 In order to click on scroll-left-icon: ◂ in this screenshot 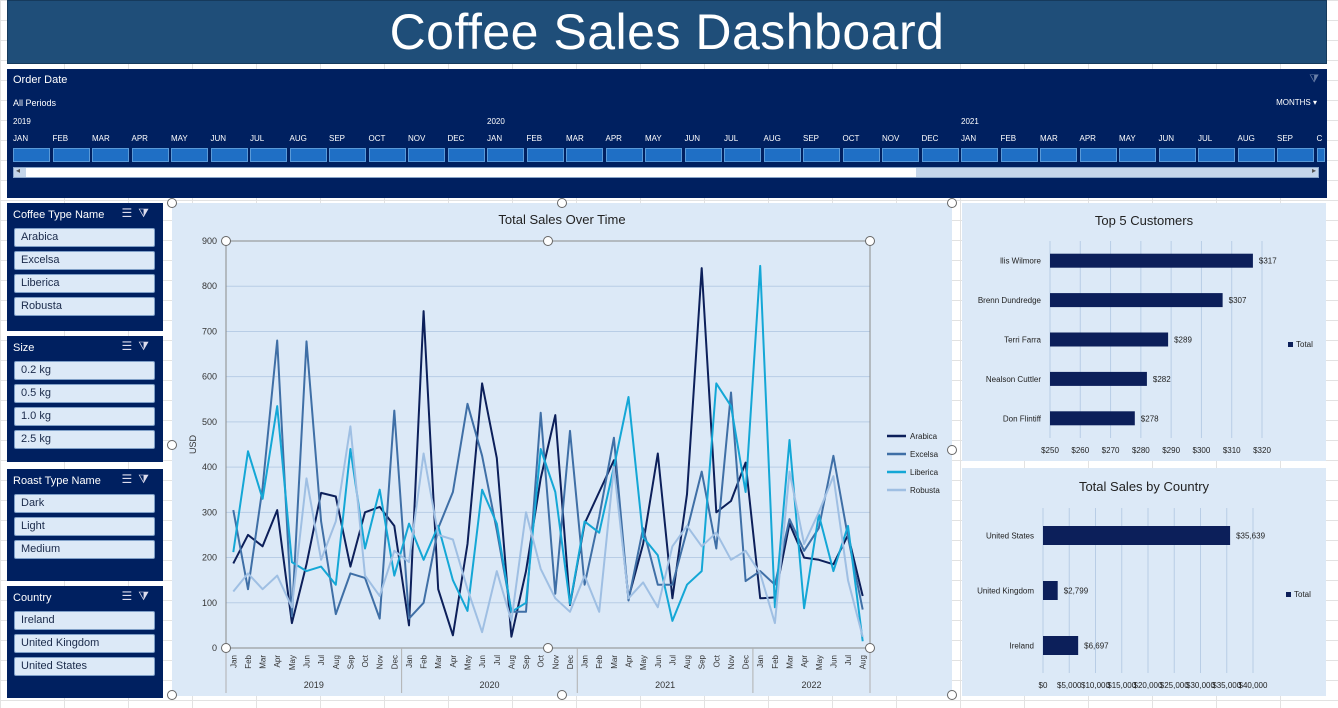, I will do `click(18, 170)`.